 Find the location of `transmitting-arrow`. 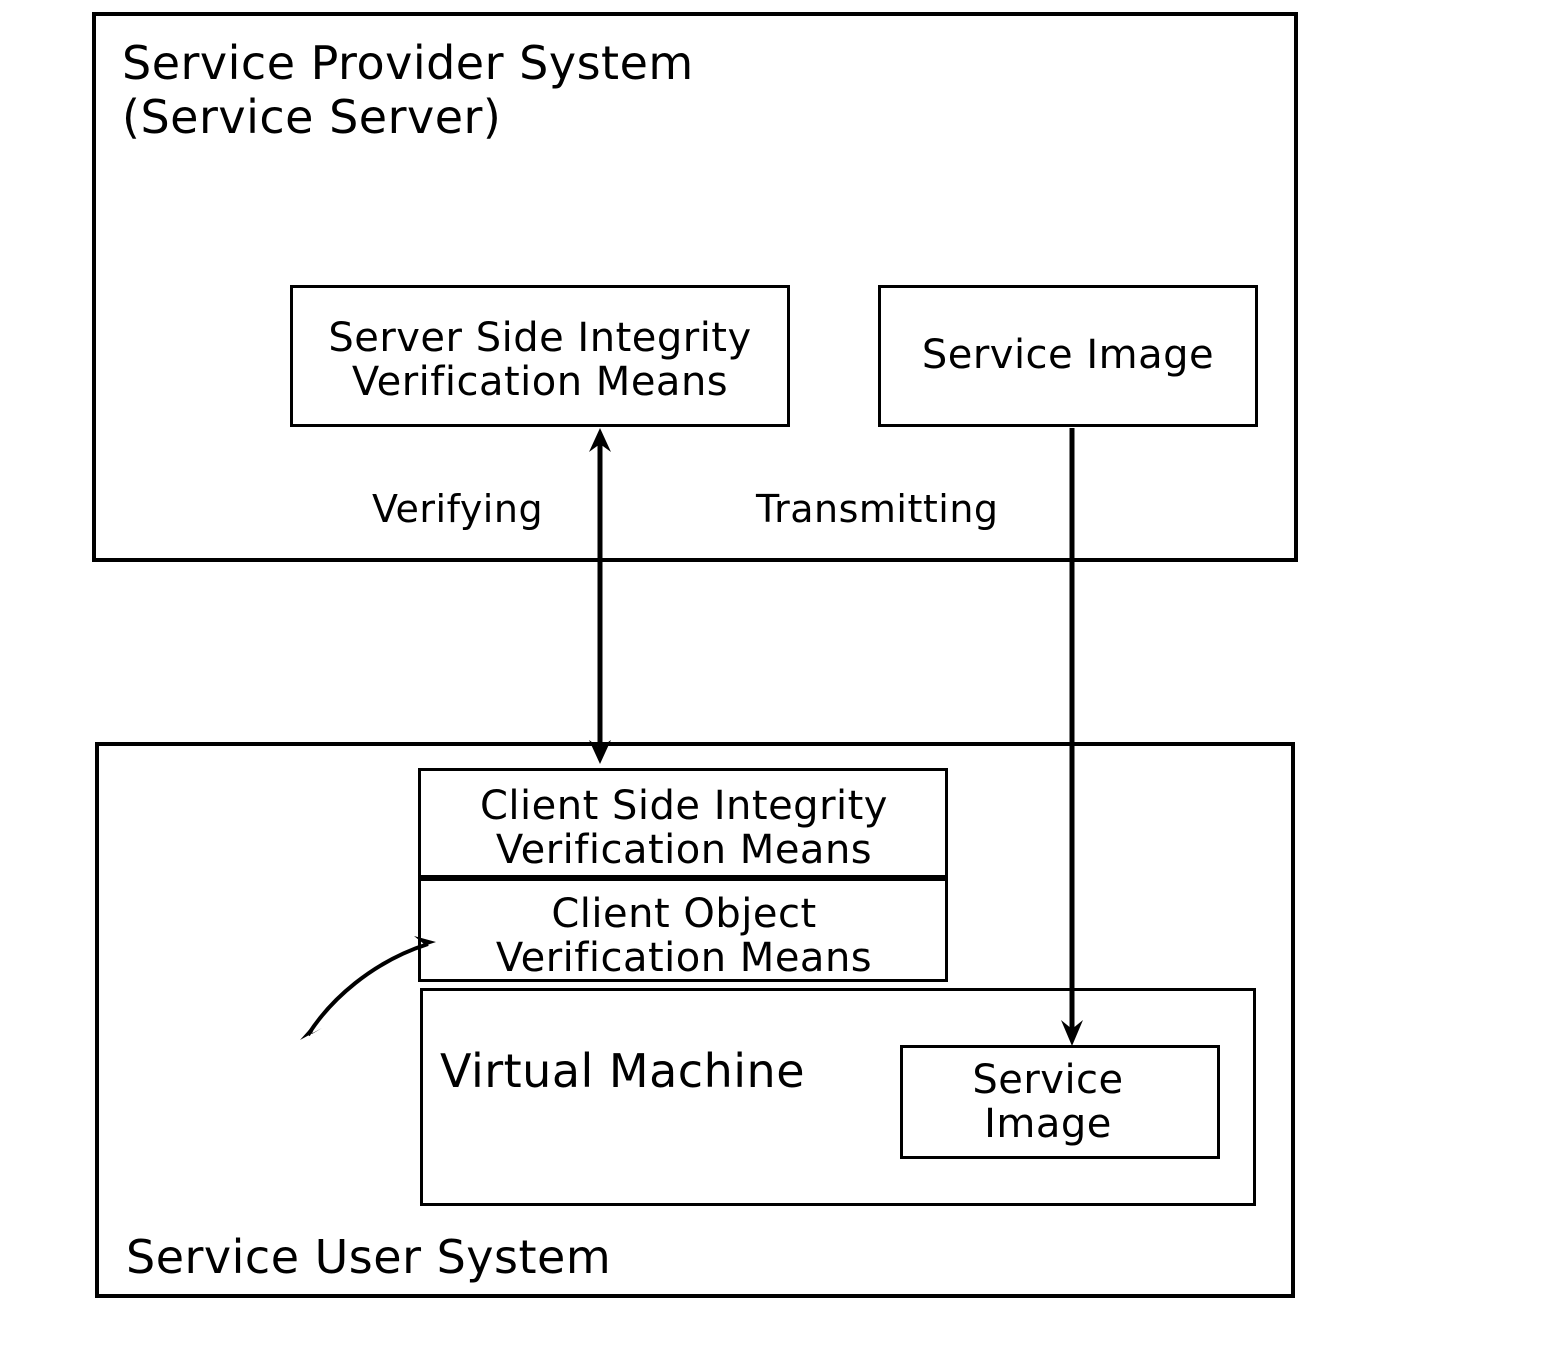

transmitting-arrow is located at coordinates (1072, 737).